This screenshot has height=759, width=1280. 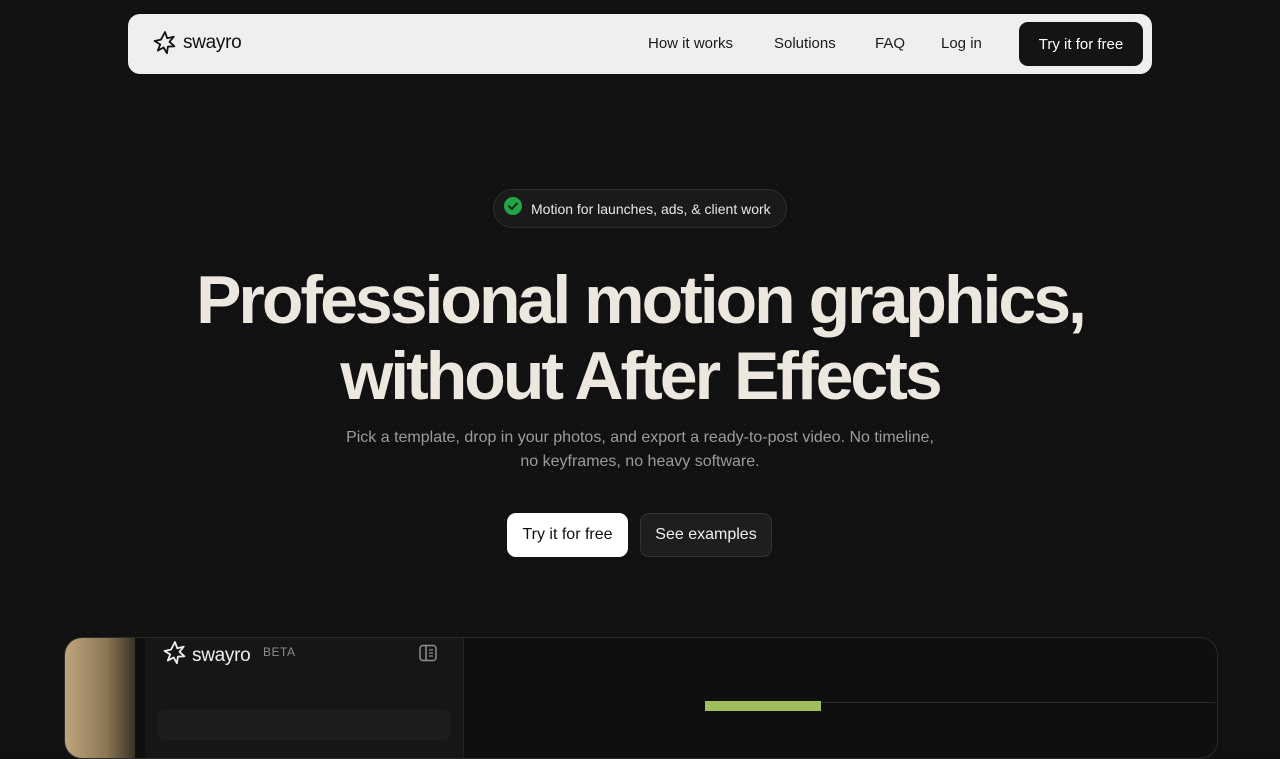 I want to click on hero-title-line-2: without After Effects, so click(x=641, y=376).